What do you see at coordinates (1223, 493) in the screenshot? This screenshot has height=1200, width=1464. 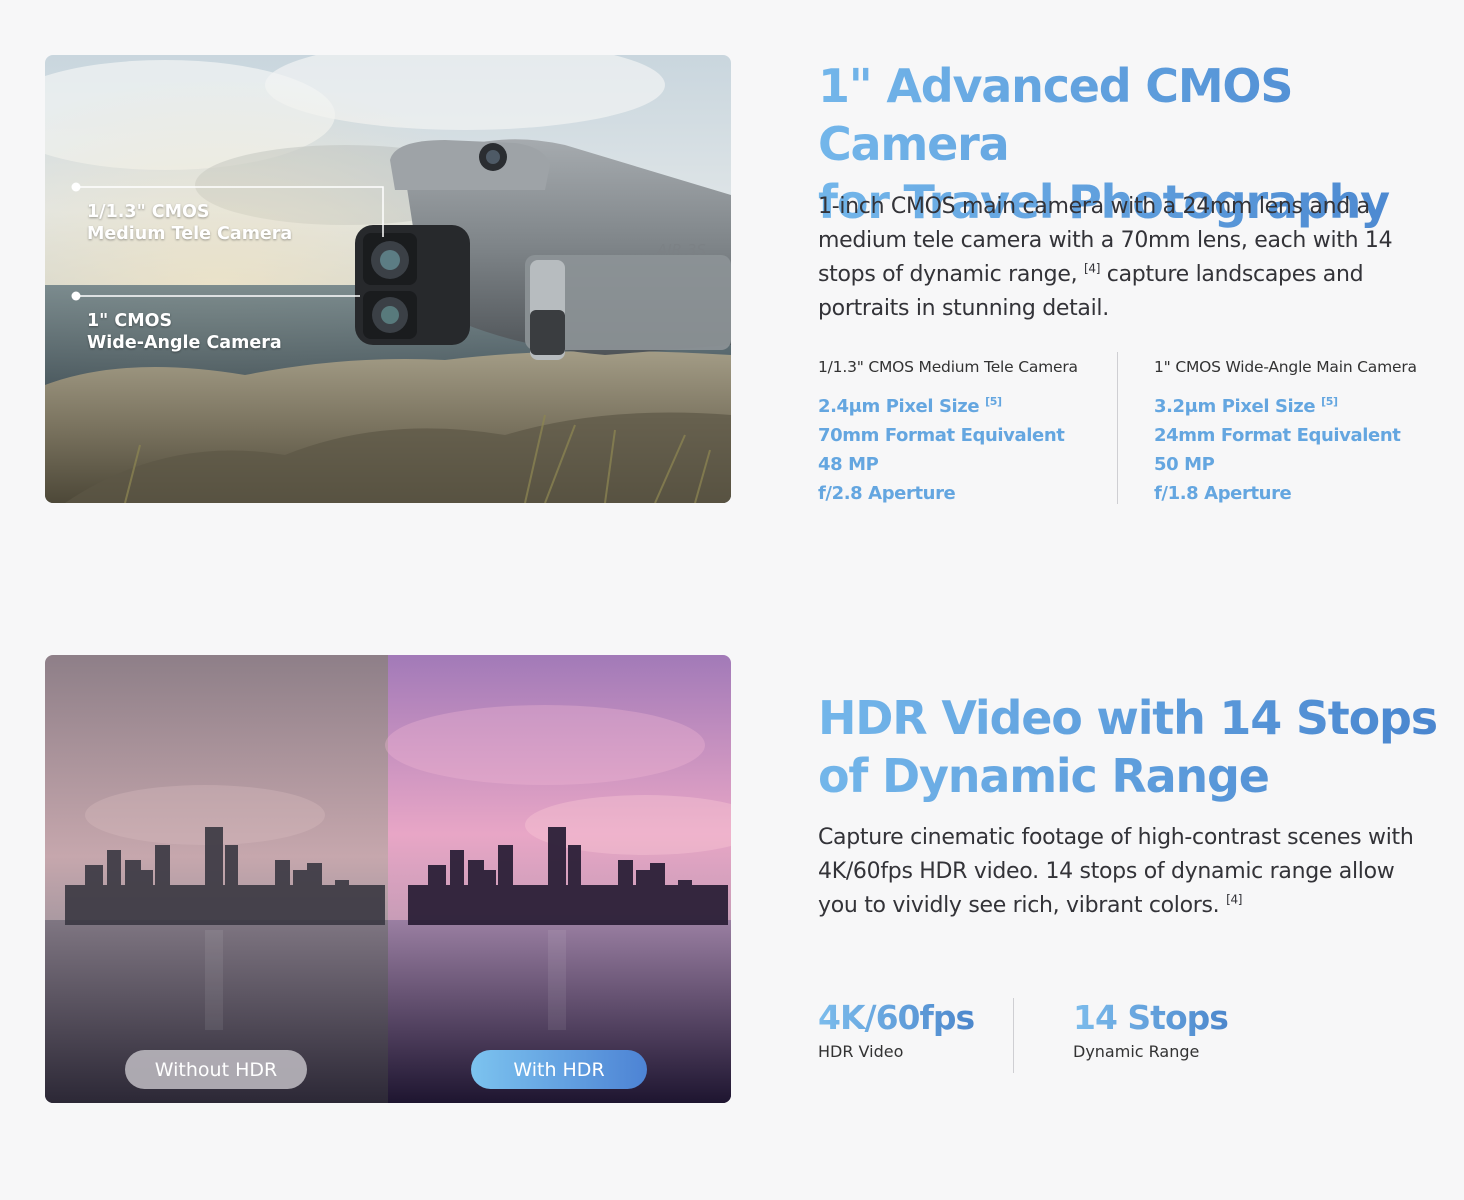 I see `spec-aperture: f/1.8 Aperture` at bounding box center [1223, 493].